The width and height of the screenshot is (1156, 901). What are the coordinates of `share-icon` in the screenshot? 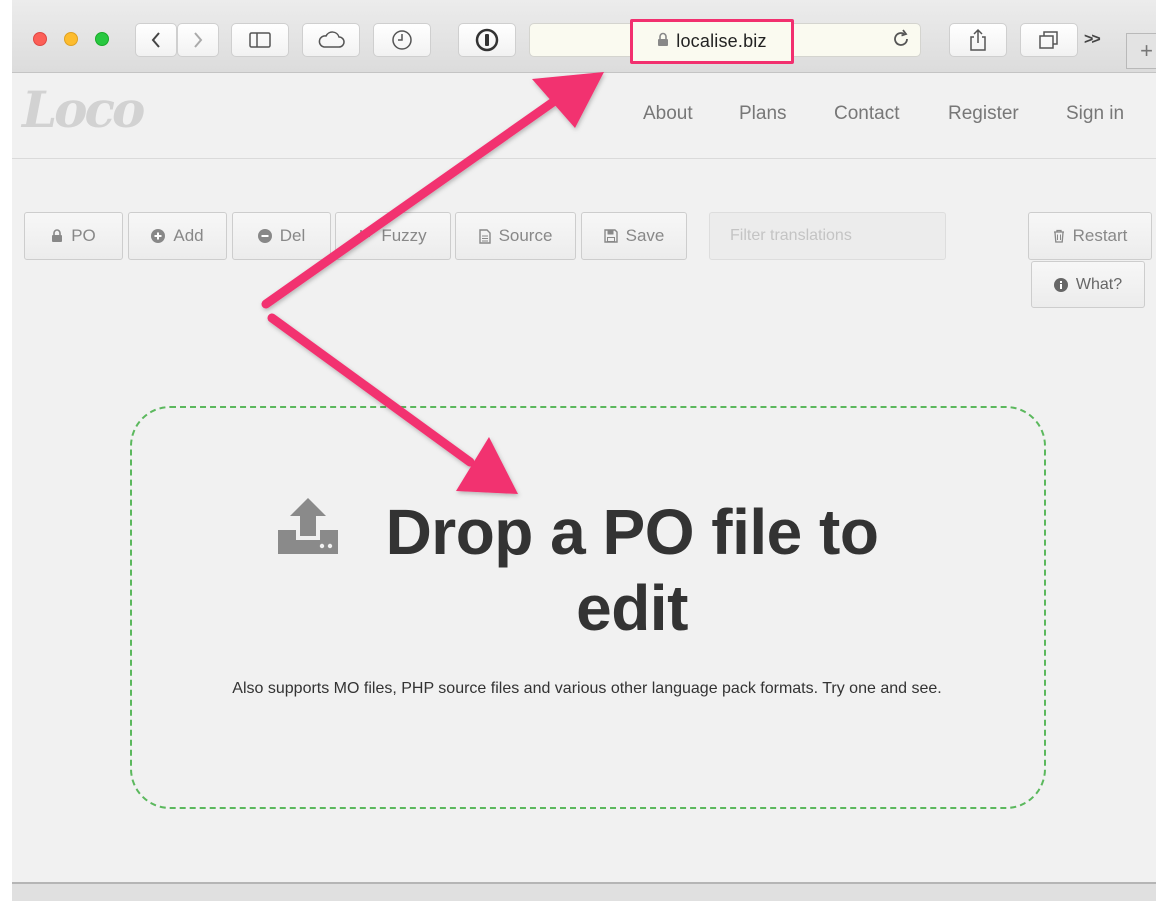 It's located at (978, 39).